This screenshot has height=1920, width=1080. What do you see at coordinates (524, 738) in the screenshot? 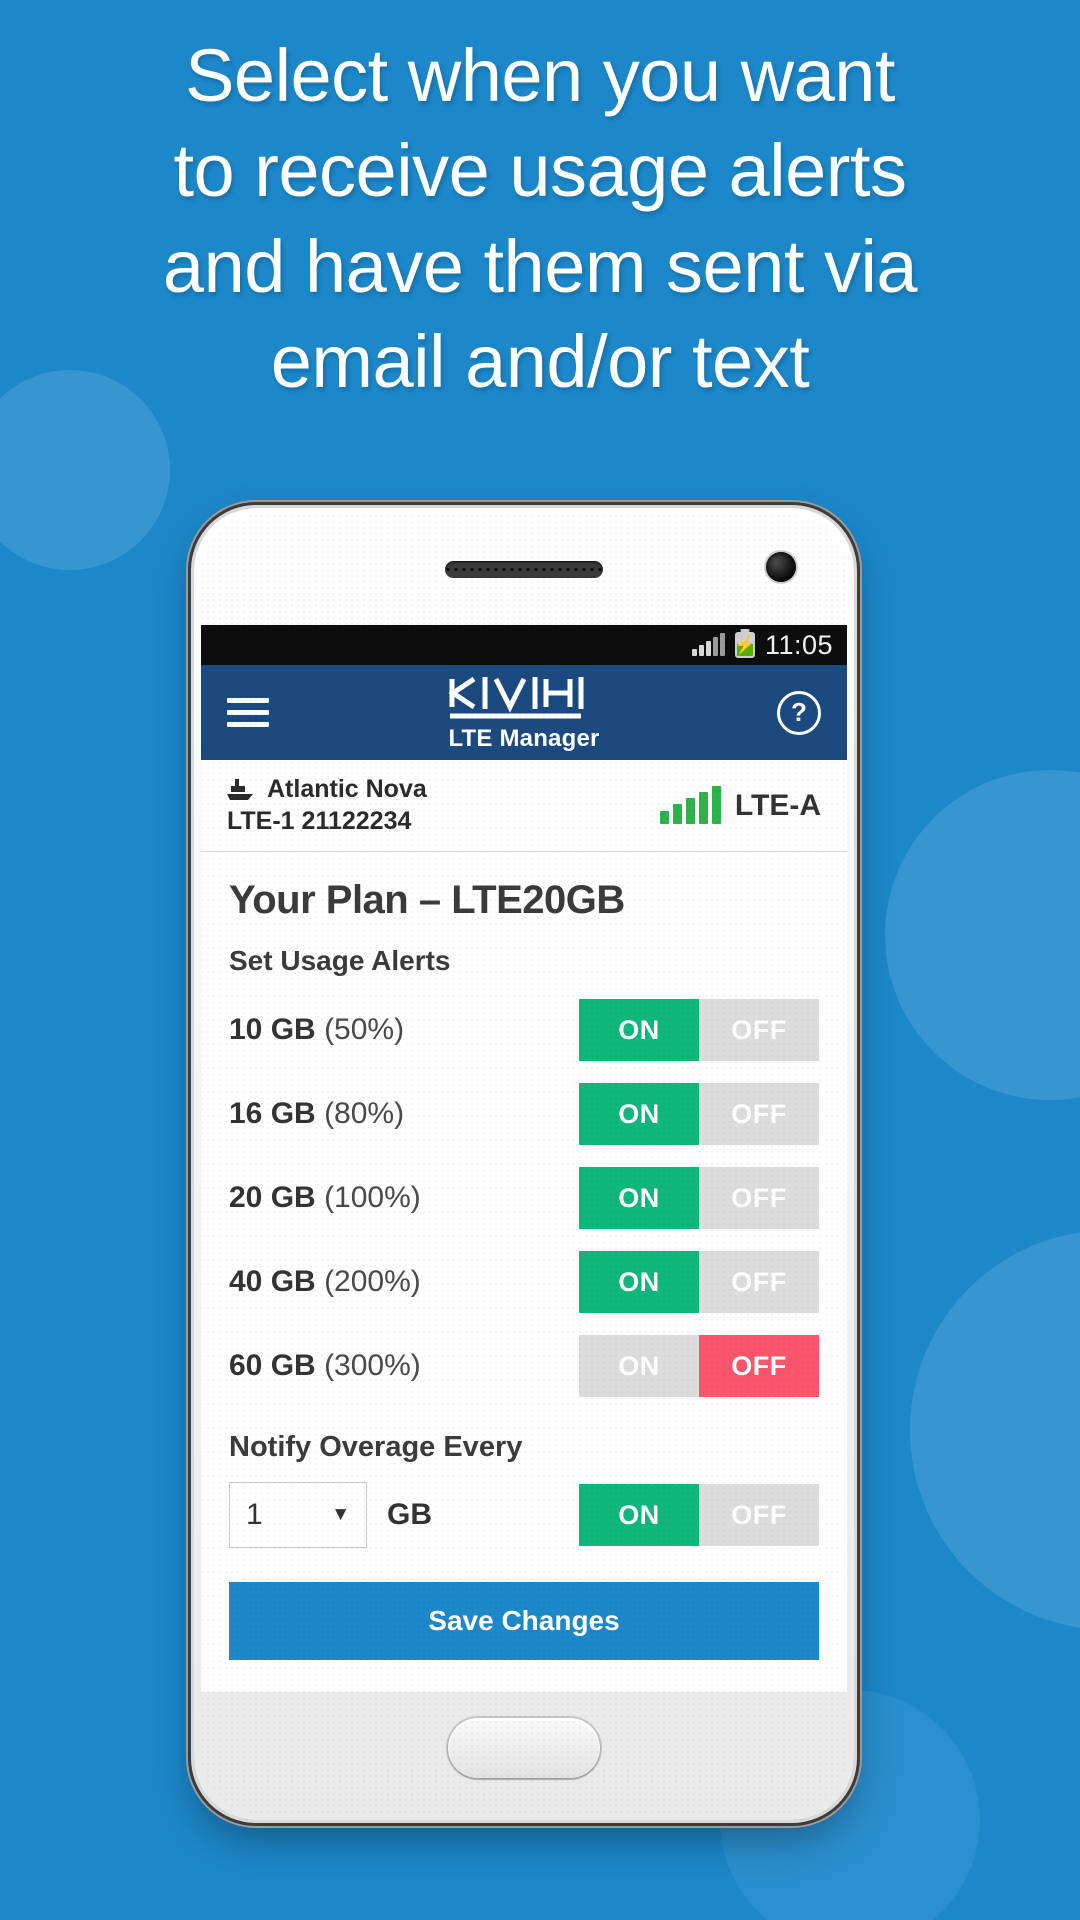
I see `app-name-label: LTE Manager` at bounding box center [524, 738].